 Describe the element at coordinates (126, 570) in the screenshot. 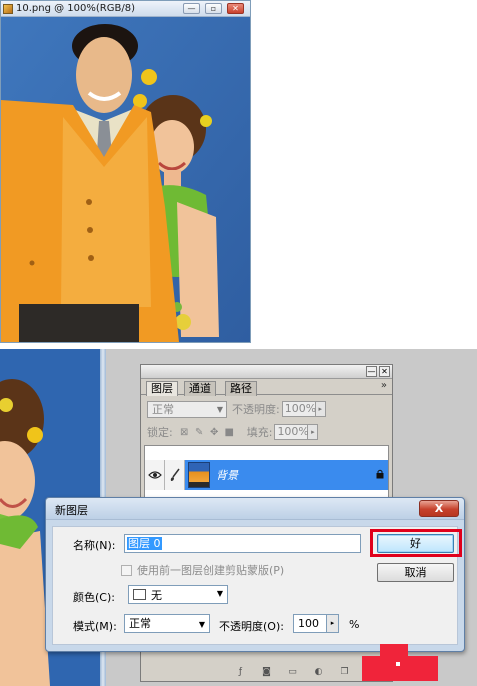

I see `clipping-mask-checkbox` at that location.